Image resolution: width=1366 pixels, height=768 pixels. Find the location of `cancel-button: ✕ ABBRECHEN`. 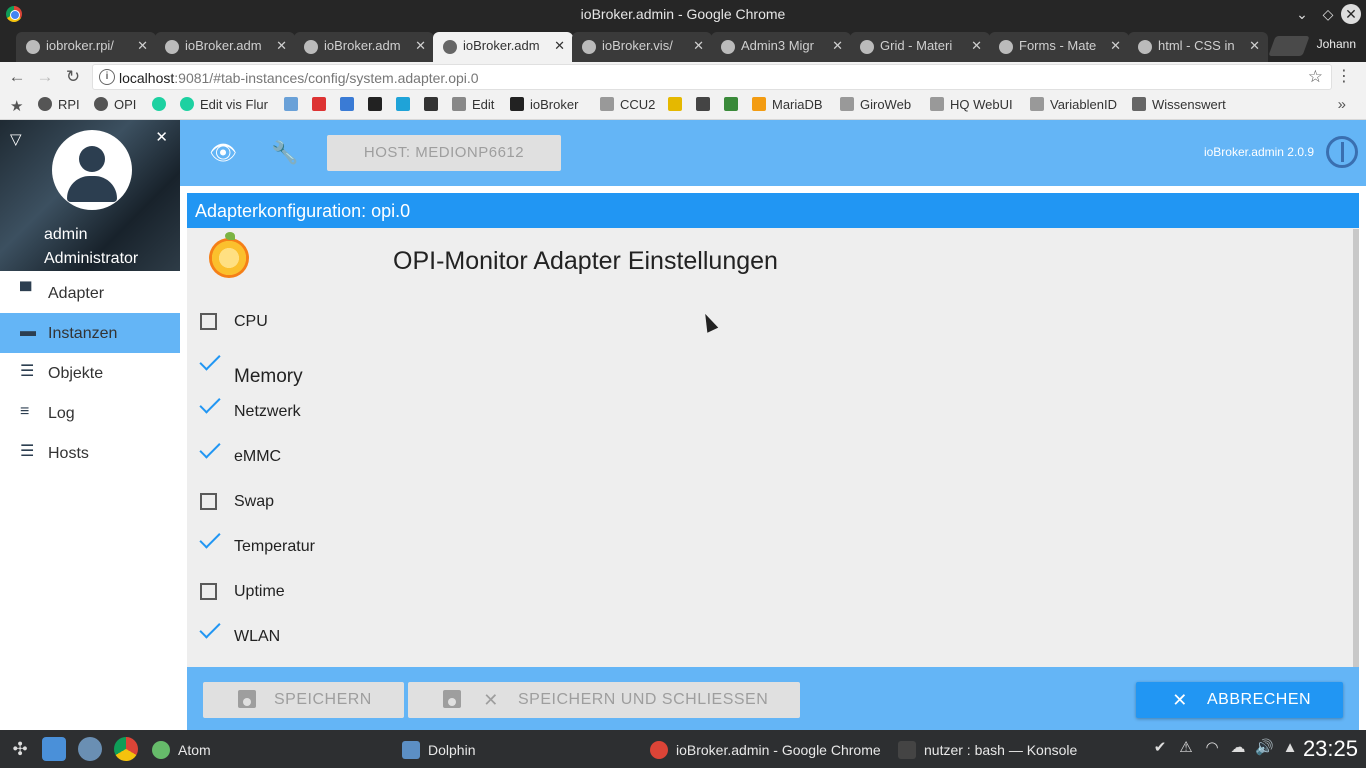

cancel-button: ✕ ABBRECHEN is located at coordinates (1239, 700).